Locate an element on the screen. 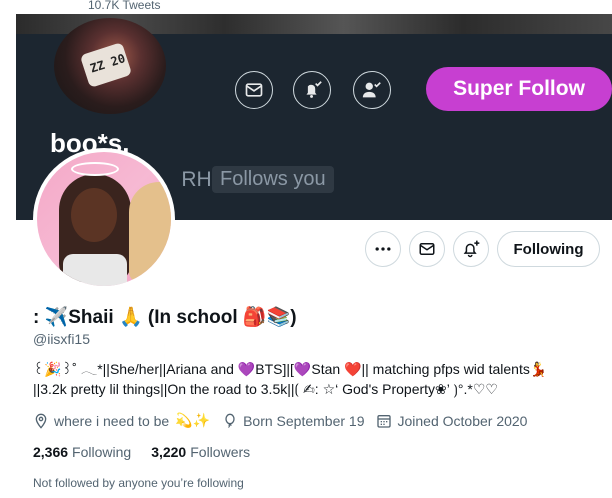 The image size is (612, 498). following-button: Following is located at coordinates (548, 249).